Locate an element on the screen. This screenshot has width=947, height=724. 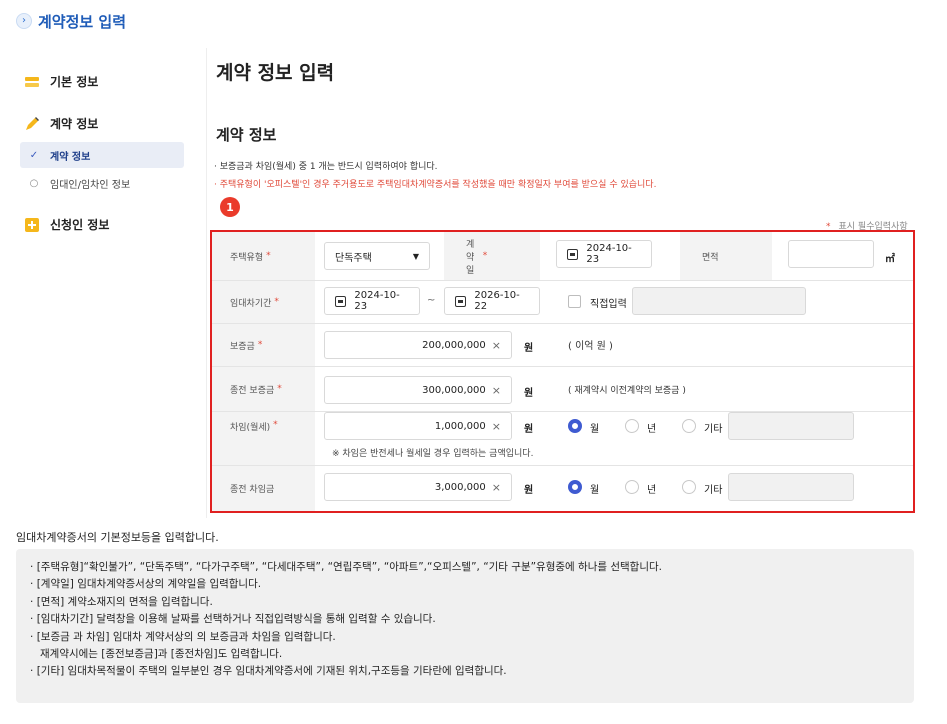
deposit-input: 200,000,000 × is located at coordinates (418, 345).